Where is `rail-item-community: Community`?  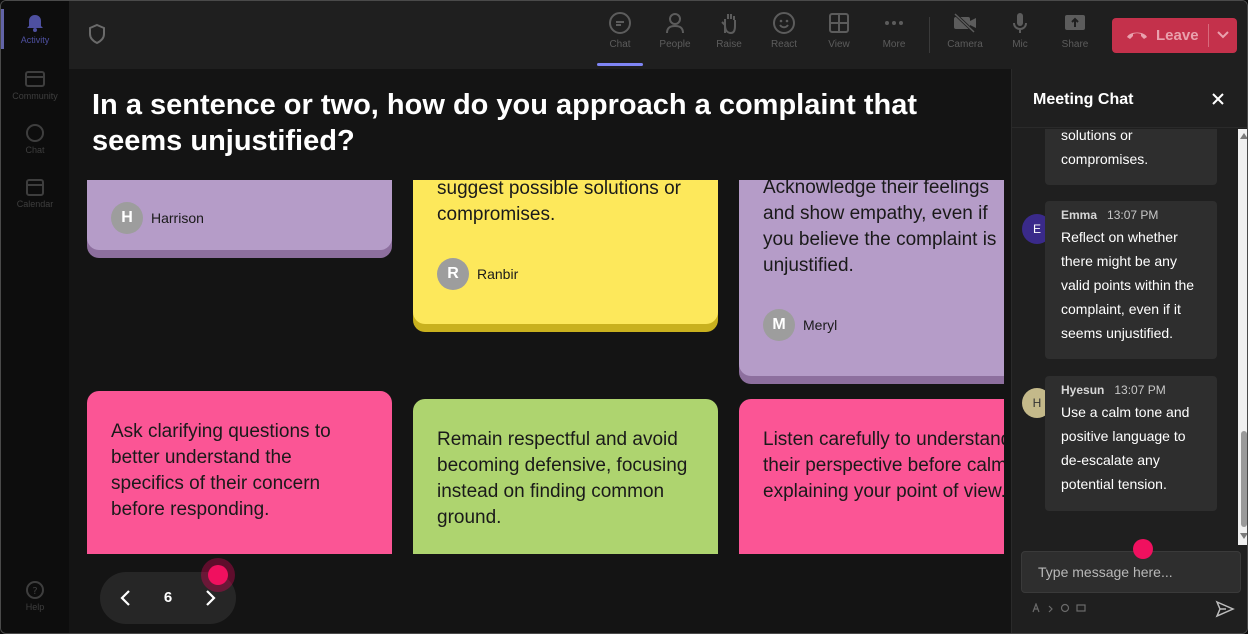
rail-item-community: Community is located at coordinates (35, 85).